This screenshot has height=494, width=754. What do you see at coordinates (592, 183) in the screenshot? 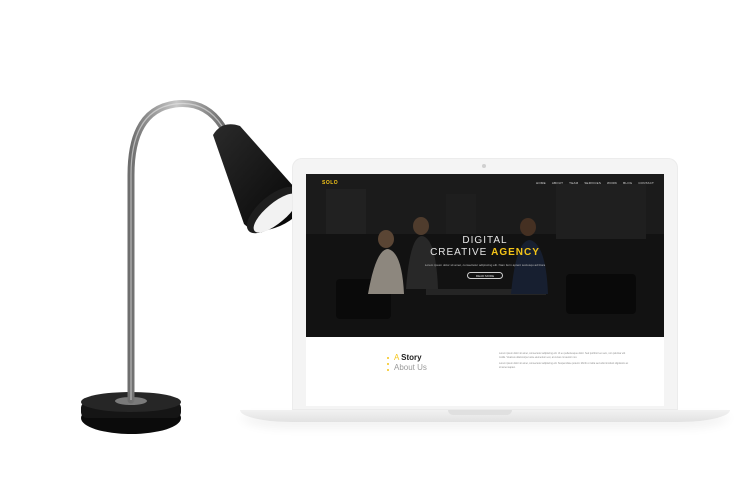
I see `nav-item-services: SERVICES` at bounding box center [592, 183].